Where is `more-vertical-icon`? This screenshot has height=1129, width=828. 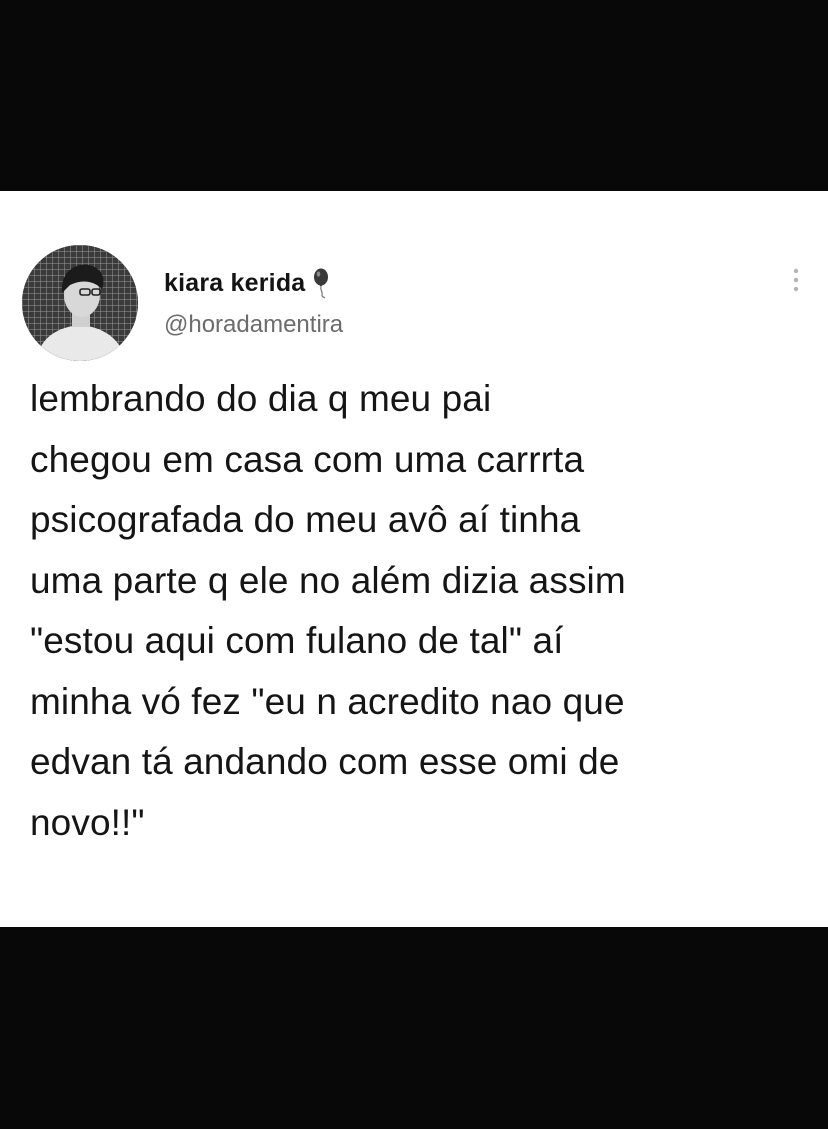 more-vertical-icon is located at coordinates (796, 280).